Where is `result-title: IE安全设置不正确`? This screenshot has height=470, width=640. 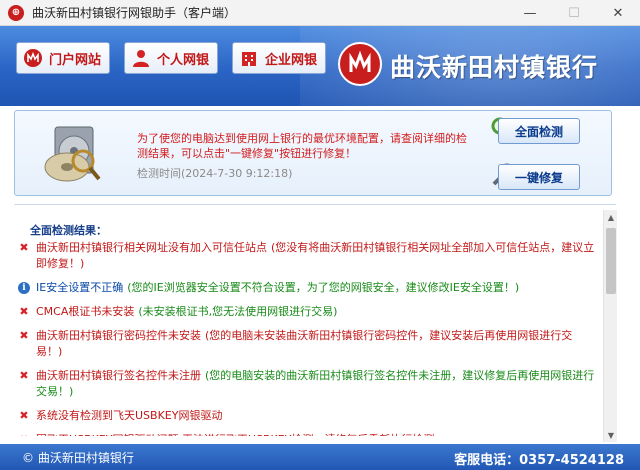 result-title: IE安全设置不正确 is located at coordinates (80, 287).